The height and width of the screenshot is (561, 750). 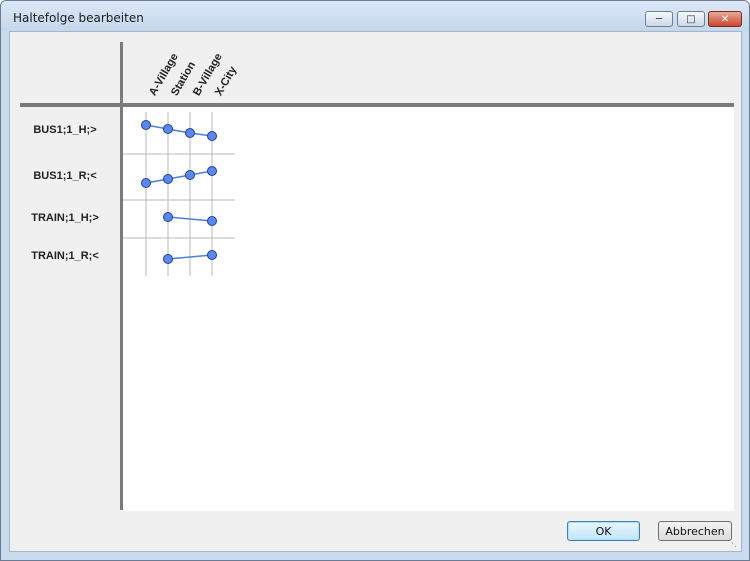 I want to click on maximize-icon: □, so click(x=691, y=19).